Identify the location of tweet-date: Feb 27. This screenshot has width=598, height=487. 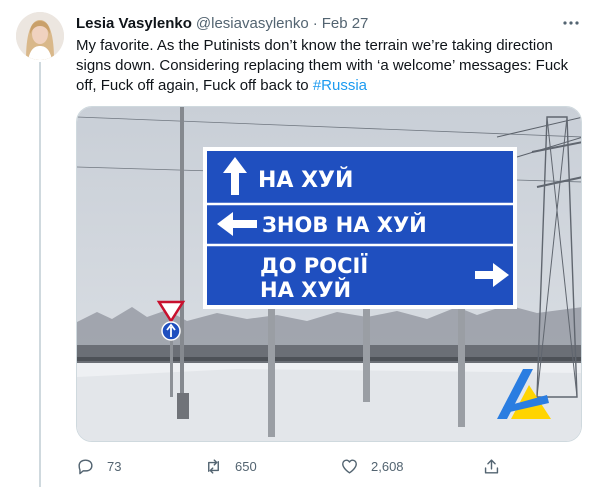
(345, 23).